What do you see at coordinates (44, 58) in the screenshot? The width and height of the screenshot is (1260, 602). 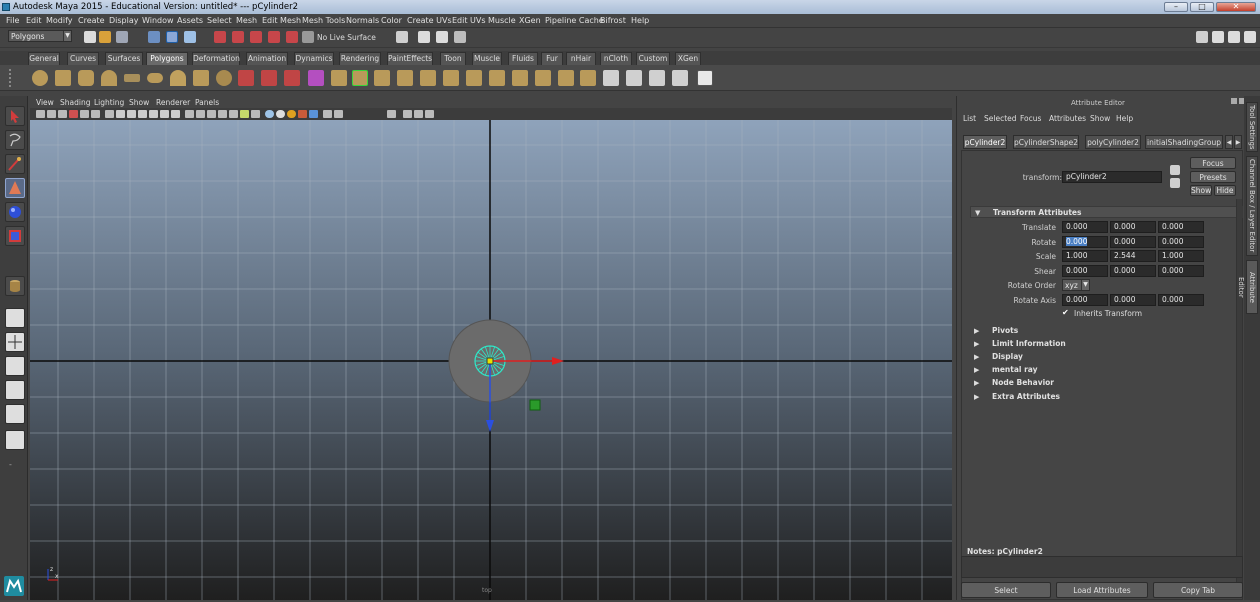 I see `shelf-tab-general: General` at bounding box center [44, 58].